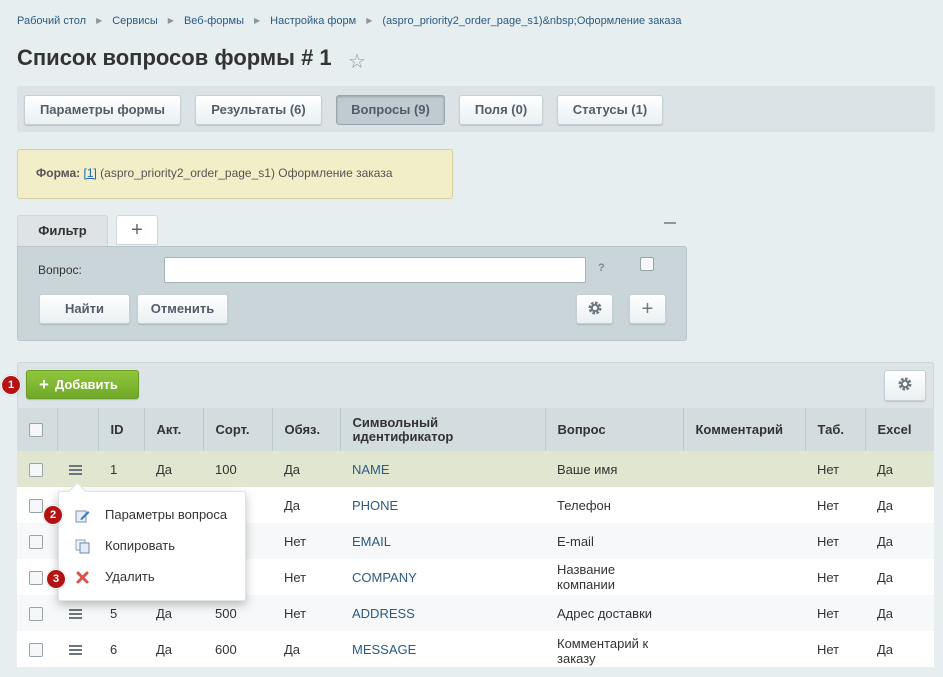 The width and height of the screenshot is (943, 677). I want to click on filter-question-label: Вопрос:, so click(60, 270).